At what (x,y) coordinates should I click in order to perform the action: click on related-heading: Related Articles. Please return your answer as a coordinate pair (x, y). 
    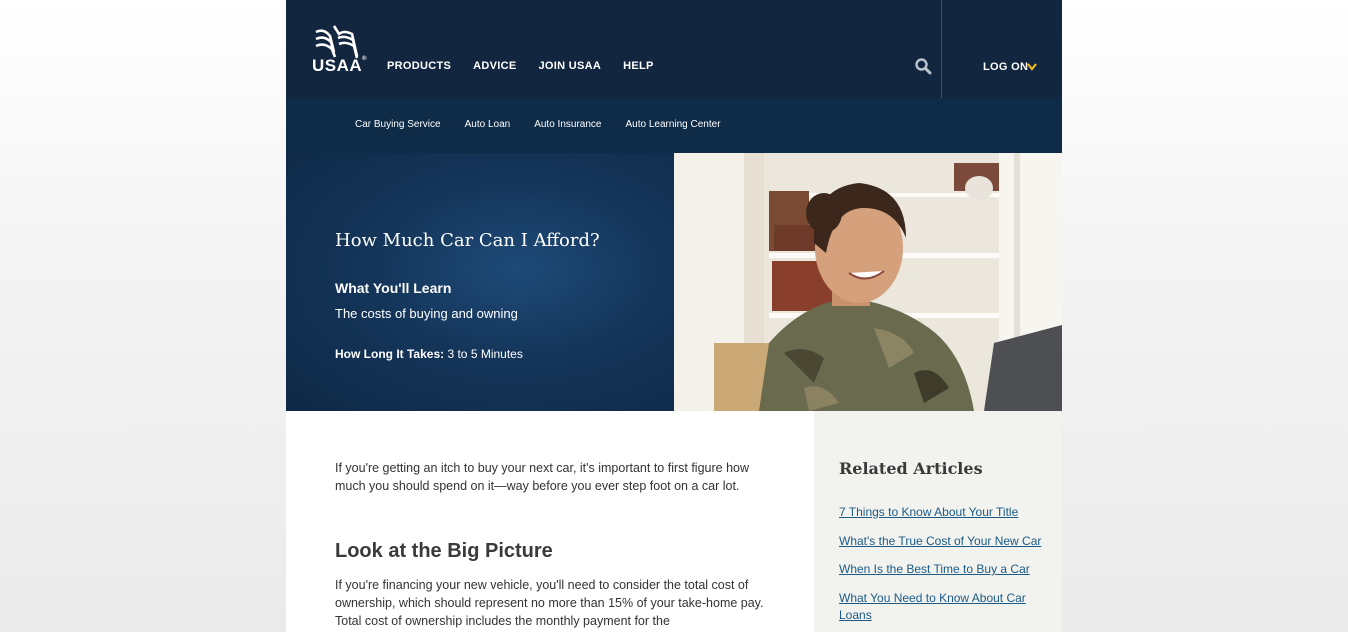
    Looking at the image, I should click on (911, 468).